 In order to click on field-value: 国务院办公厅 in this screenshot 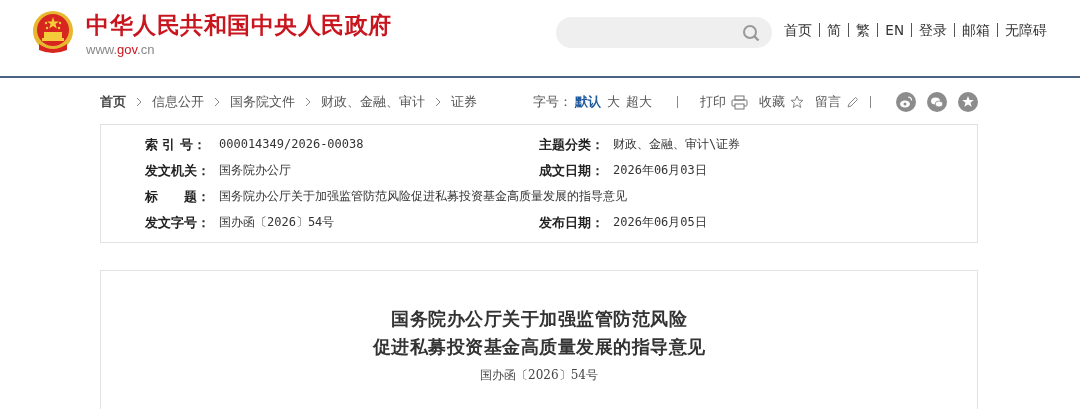, I will do `click(255, 170)`.